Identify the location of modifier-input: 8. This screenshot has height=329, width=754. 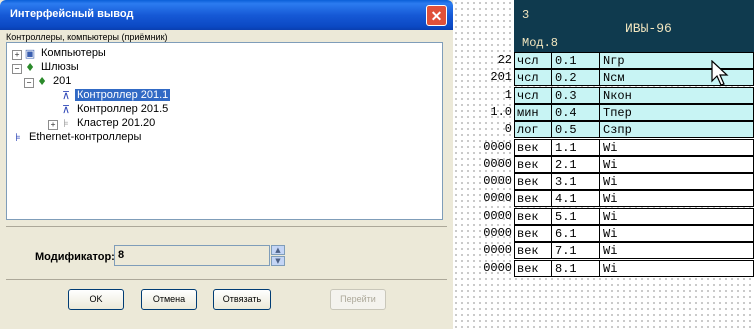
(192, 255).